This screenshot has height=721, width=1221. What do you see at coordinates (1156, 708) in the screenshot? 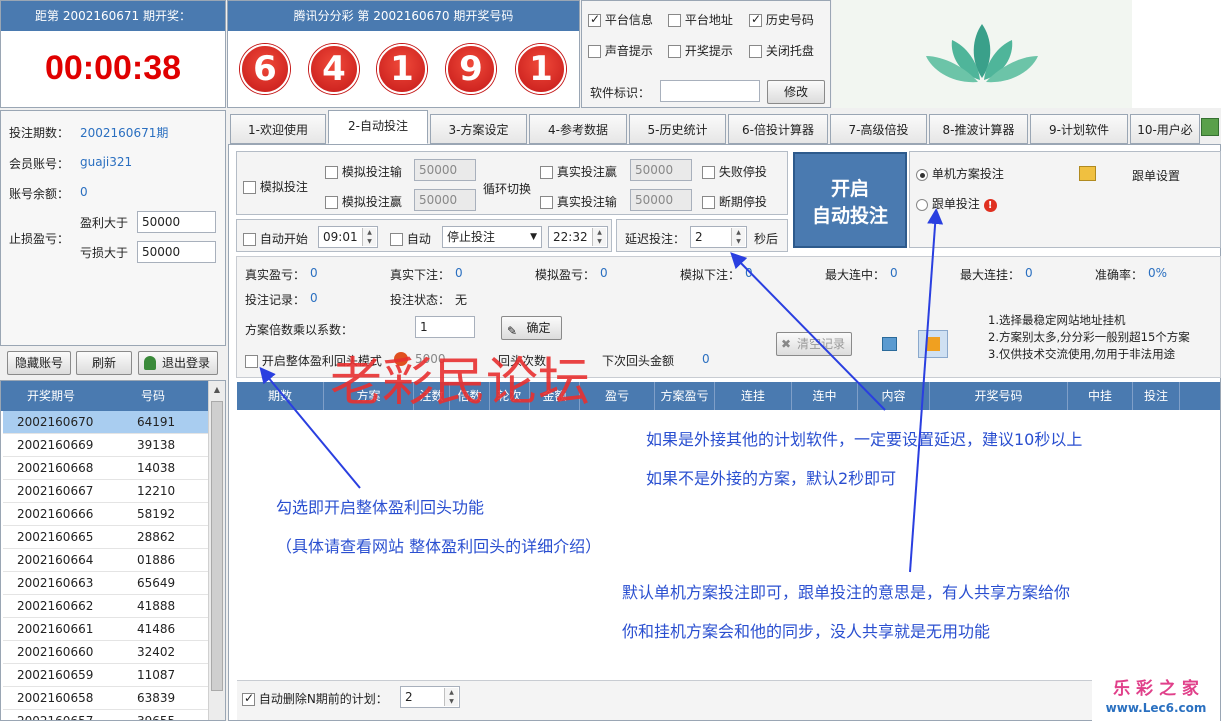
I see `logo-url: www.Lec6.com` at bounding box center [1156, 708].